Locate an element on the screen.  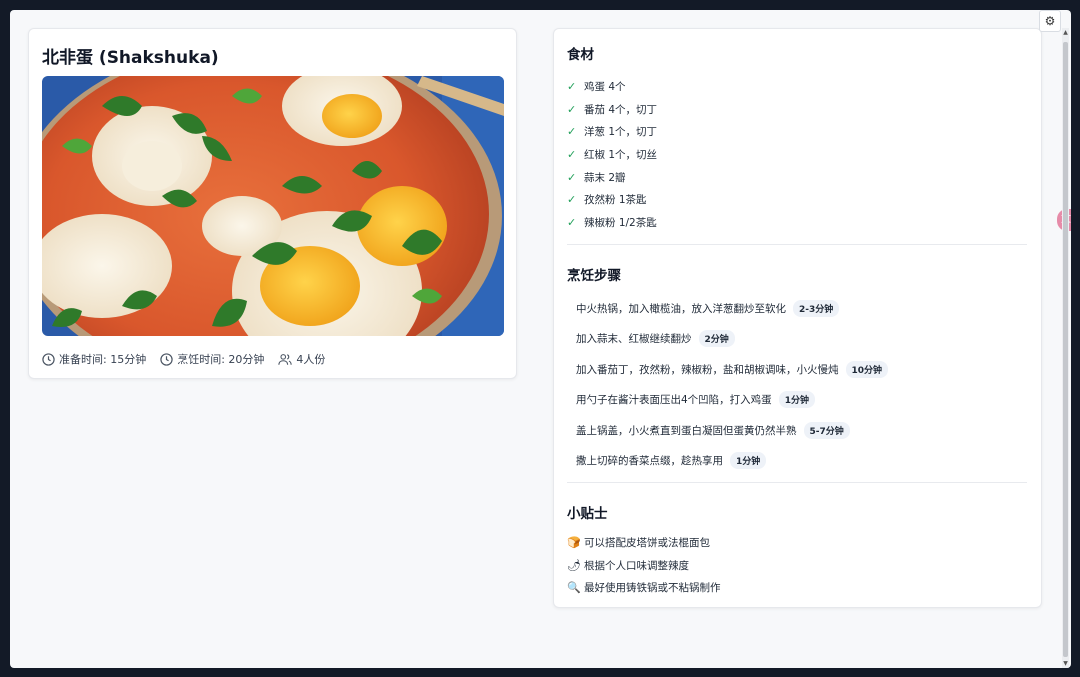
cook-time: 烹饪时间: 20分钟 is located at coordinates (212, 359).